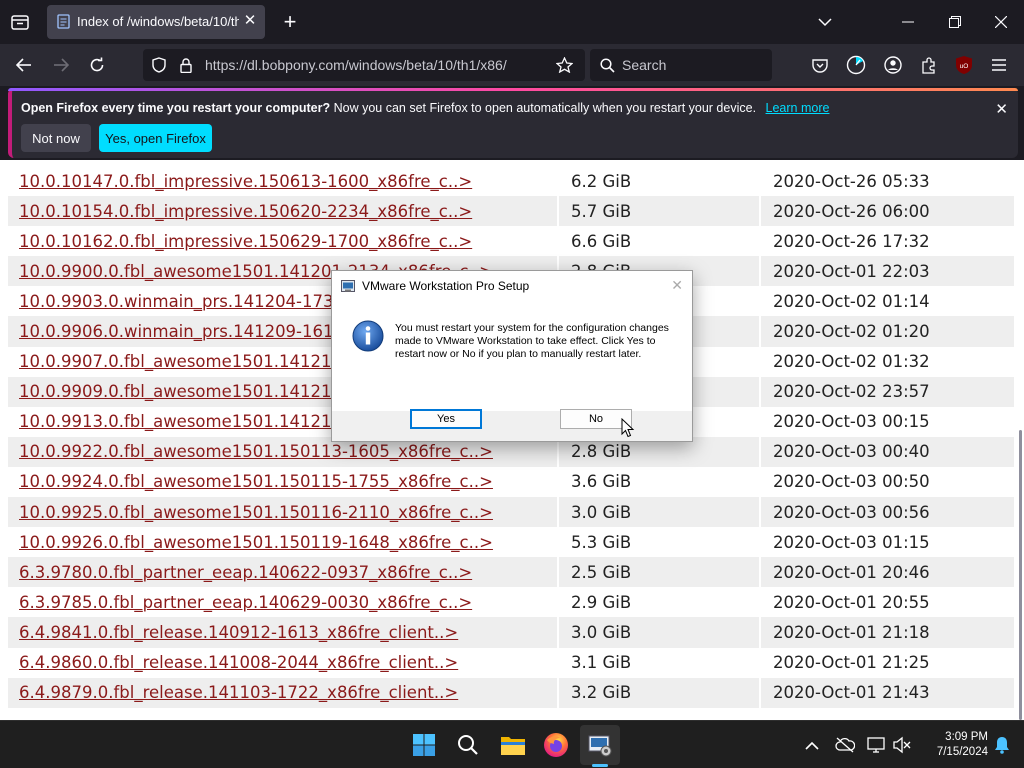 This screenshot has height=768, width=1024. I want to click on minimize-icon, so click(908, 22).